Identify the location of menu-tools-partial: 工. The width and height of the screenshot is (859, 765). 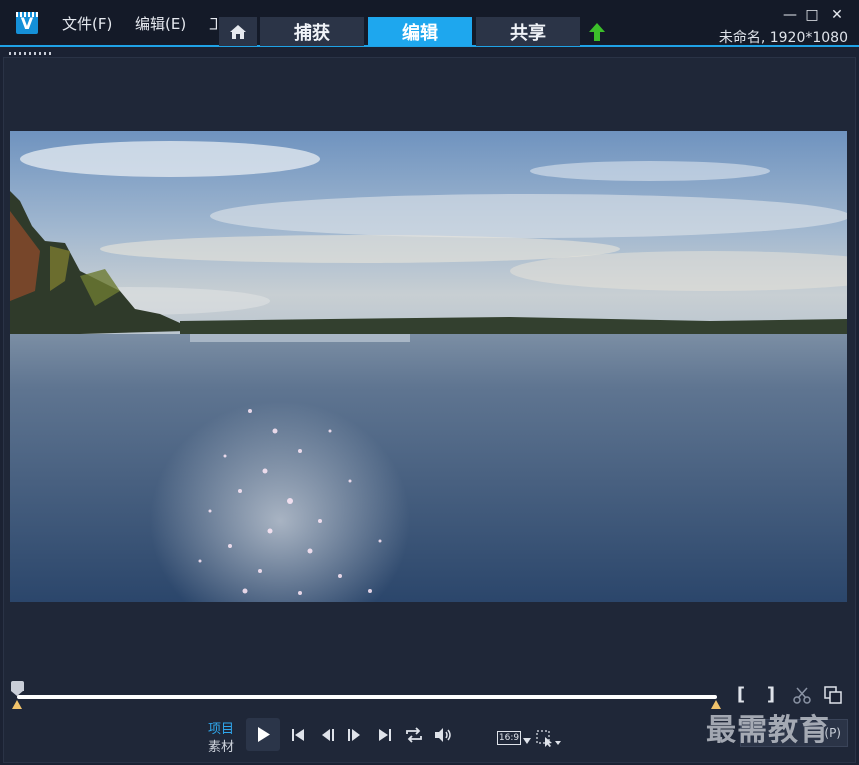
(213, 23).